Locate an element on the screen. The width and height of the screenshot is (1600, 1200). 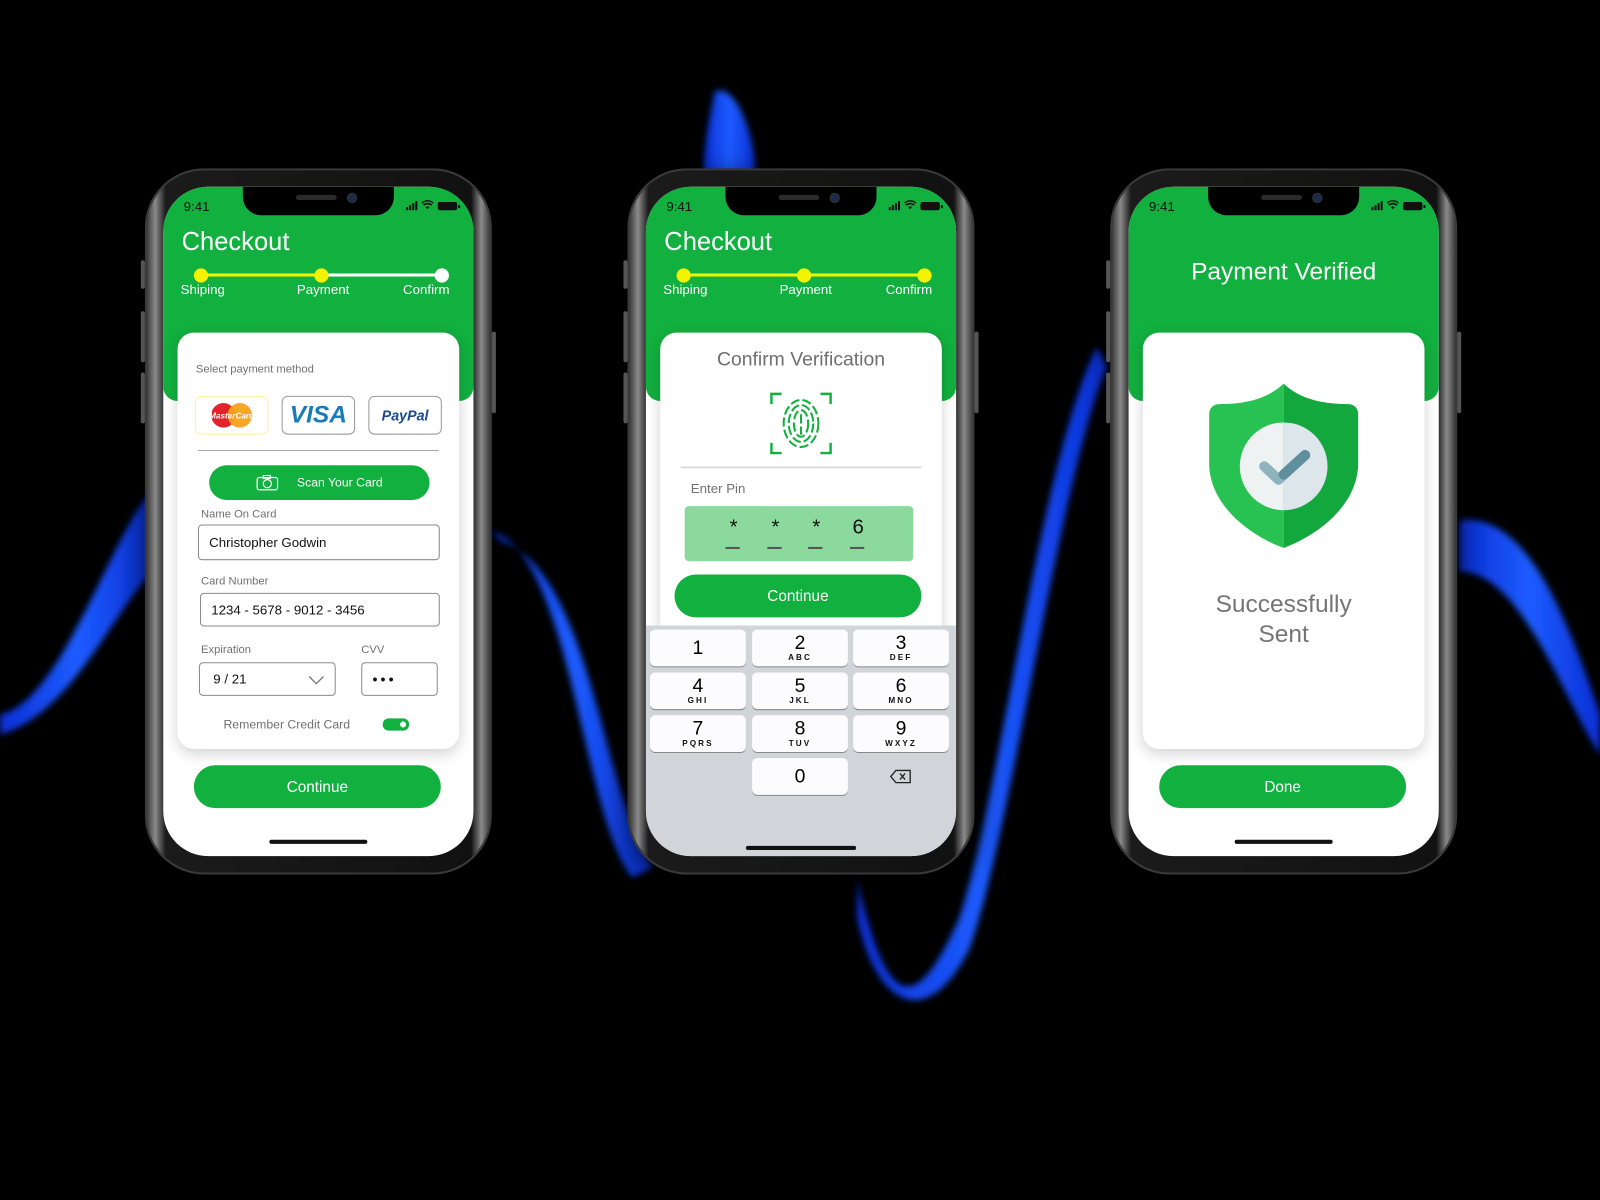
shield-check-icon is located at coordinates (1284, 465).